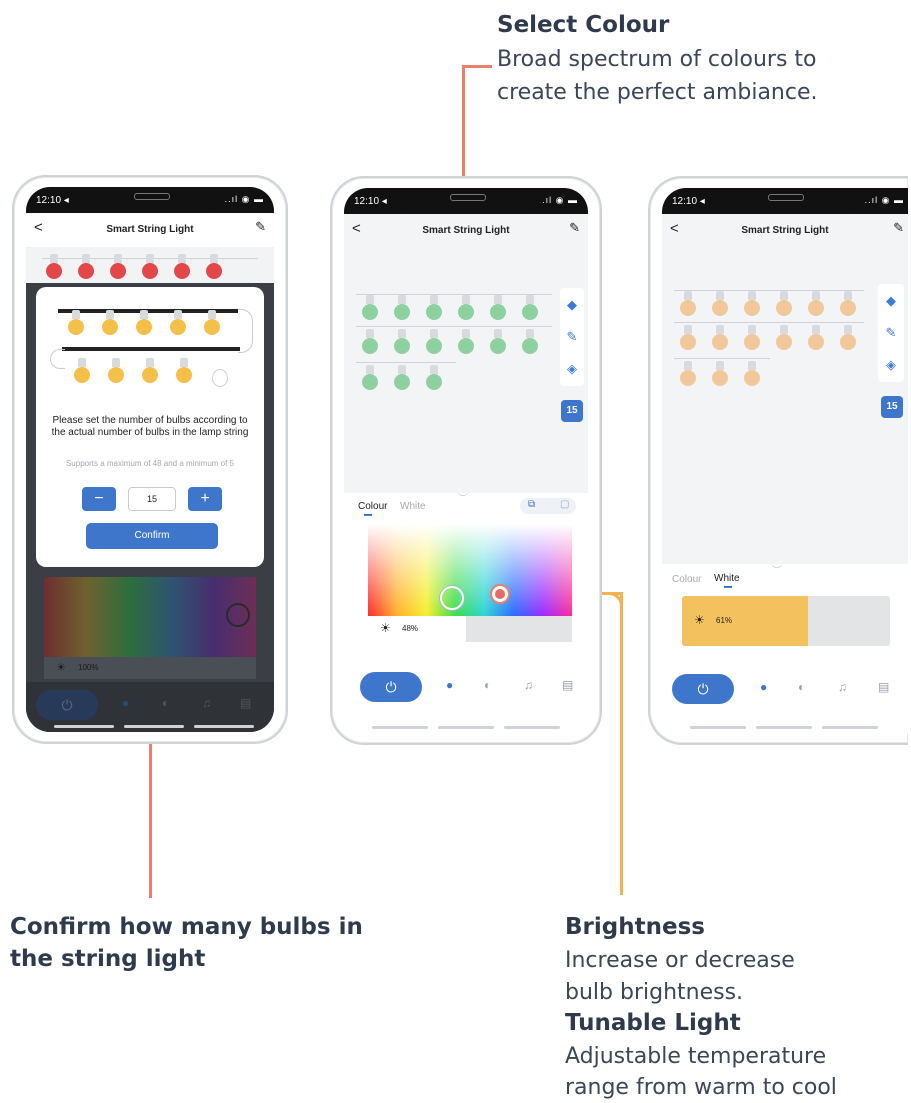  I want to click on confirm-button: Confirm, so click(152, 536).